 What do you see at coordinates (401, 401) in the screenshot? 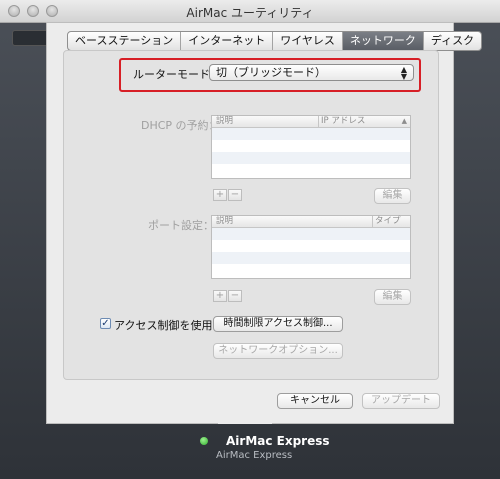
I see `update-button: アップデート` at bounding box center [401, 401].